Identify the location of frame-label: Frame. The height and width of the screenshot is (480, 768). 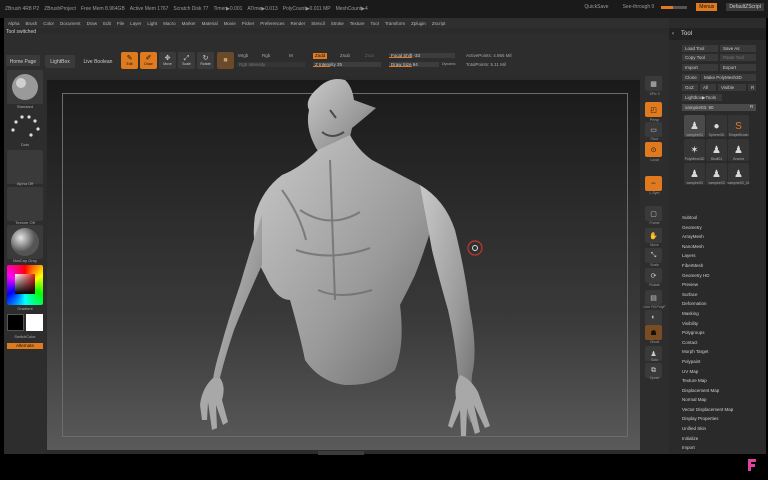
(654, 223).